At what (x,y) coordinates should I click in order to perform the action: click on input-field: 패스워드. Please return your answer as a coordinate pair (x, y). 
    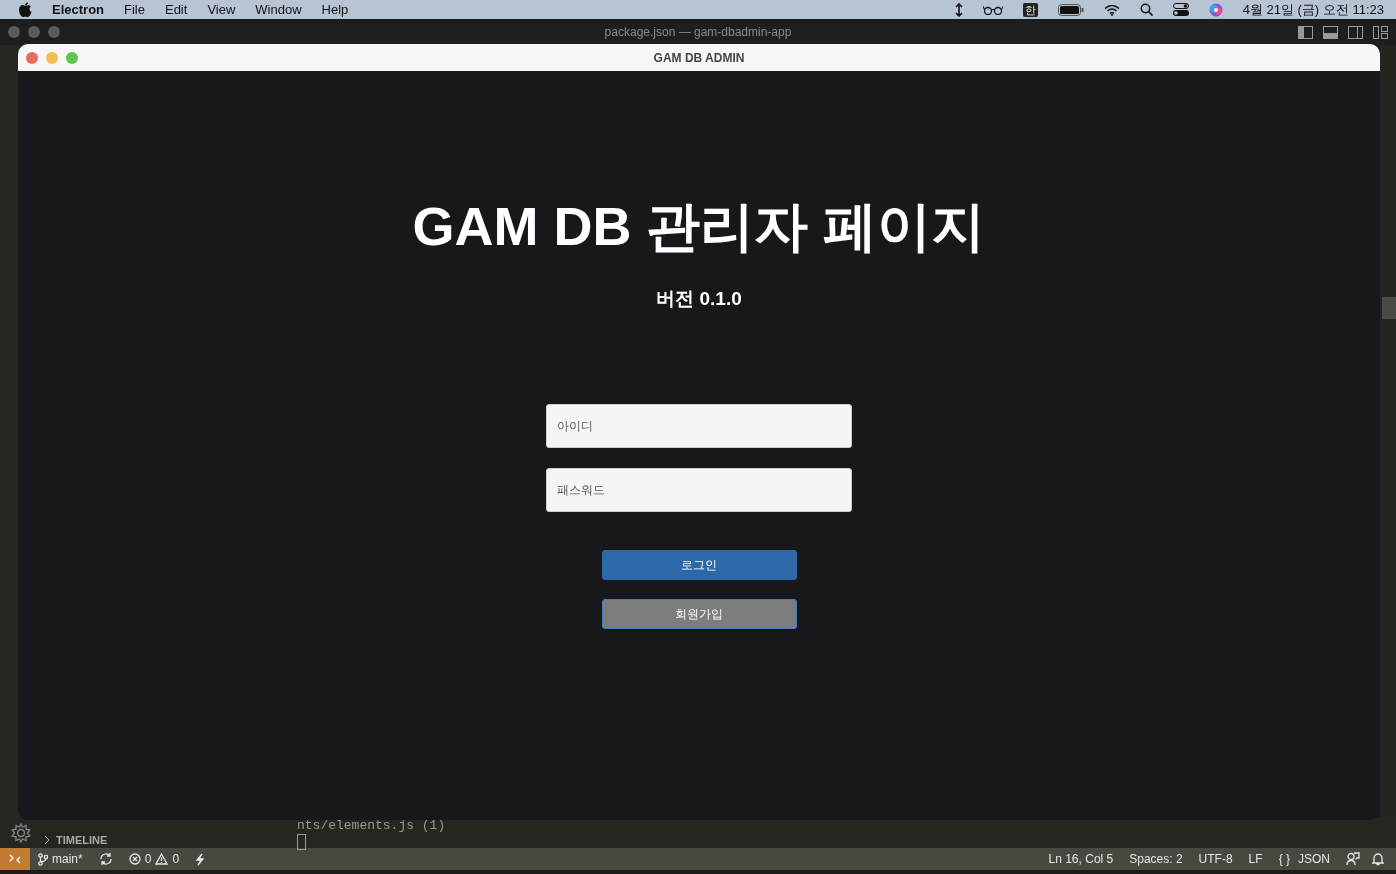
    Looking at the image, I should click on (699, 490).